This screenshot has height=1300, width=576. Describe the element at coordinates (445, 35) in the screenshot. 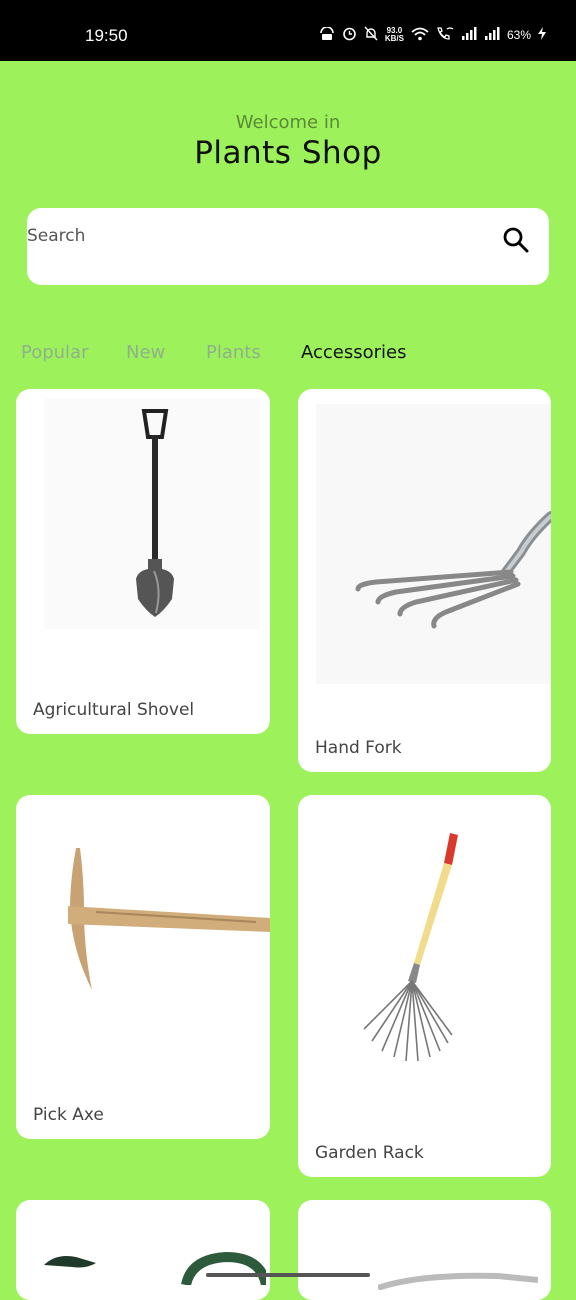

I see `wifi-calling-icon` at that location.